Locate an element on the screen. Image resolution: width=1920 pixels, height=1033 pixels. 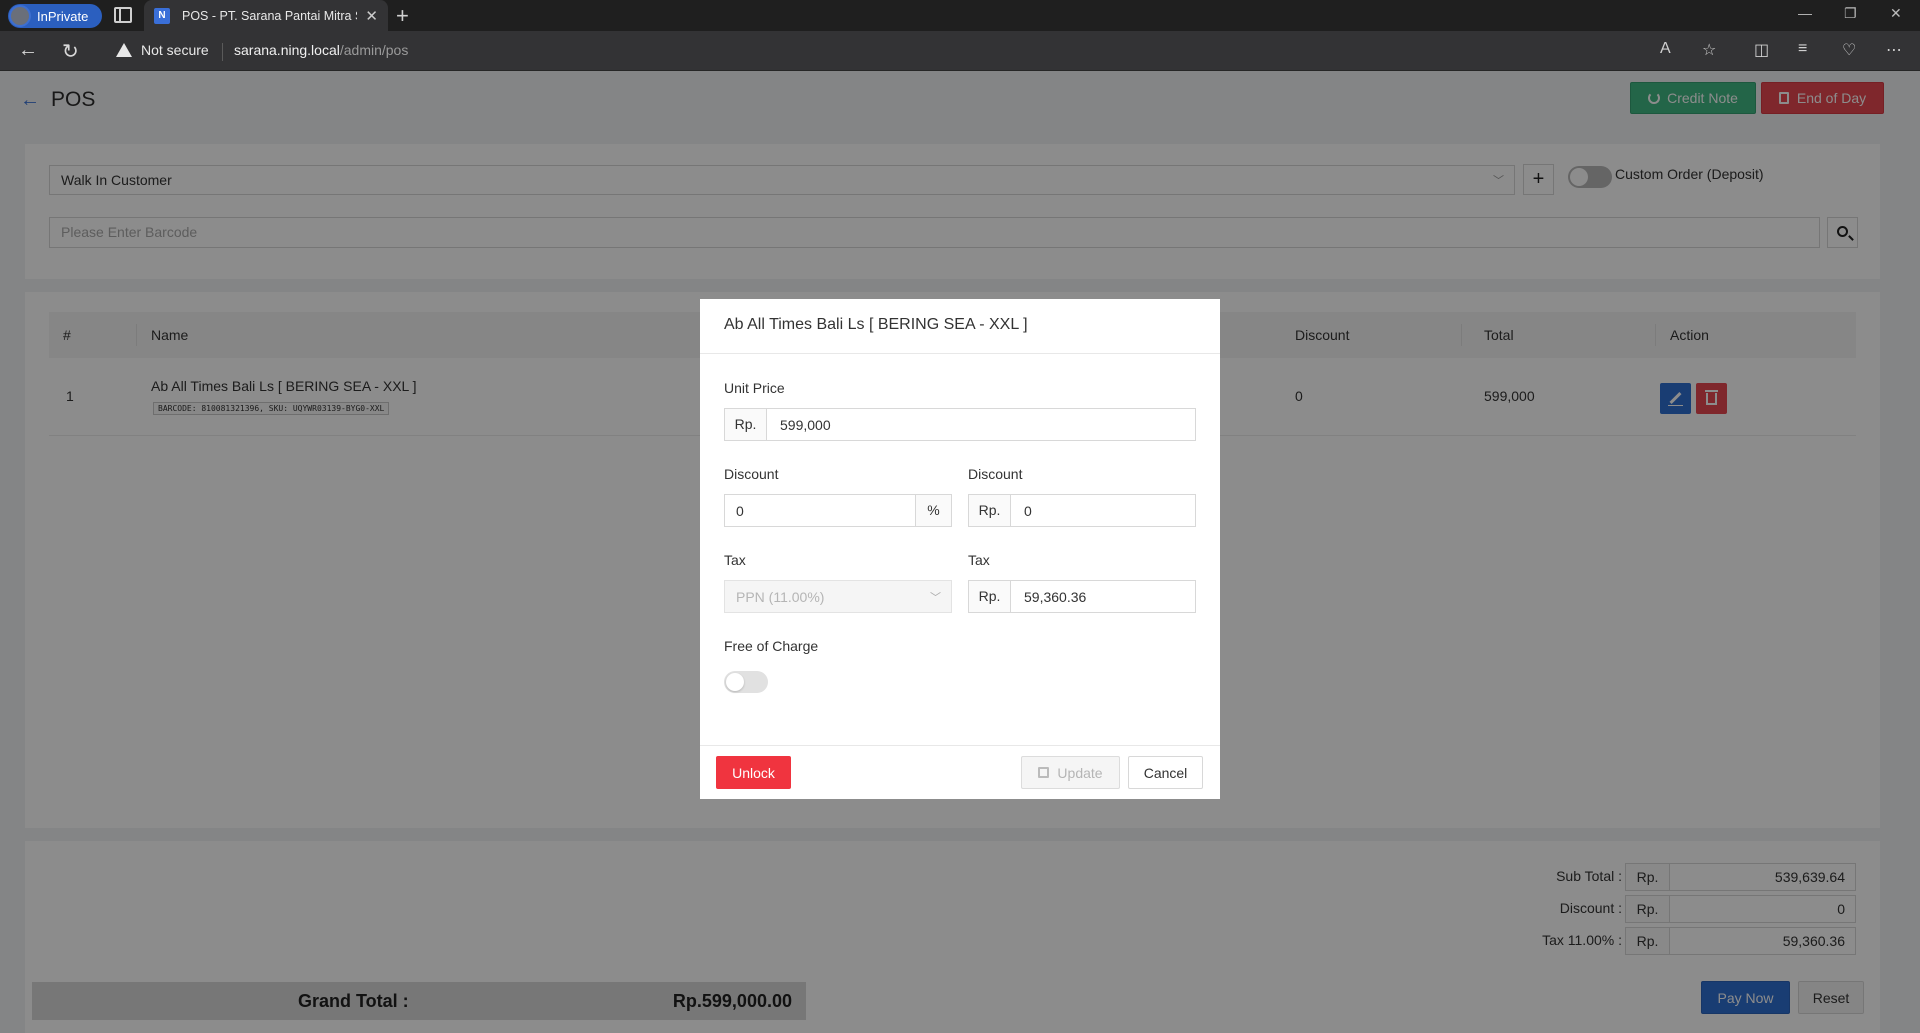
url-field: sarana.ning.local/admin/pos is located at coordinates (321, 50).